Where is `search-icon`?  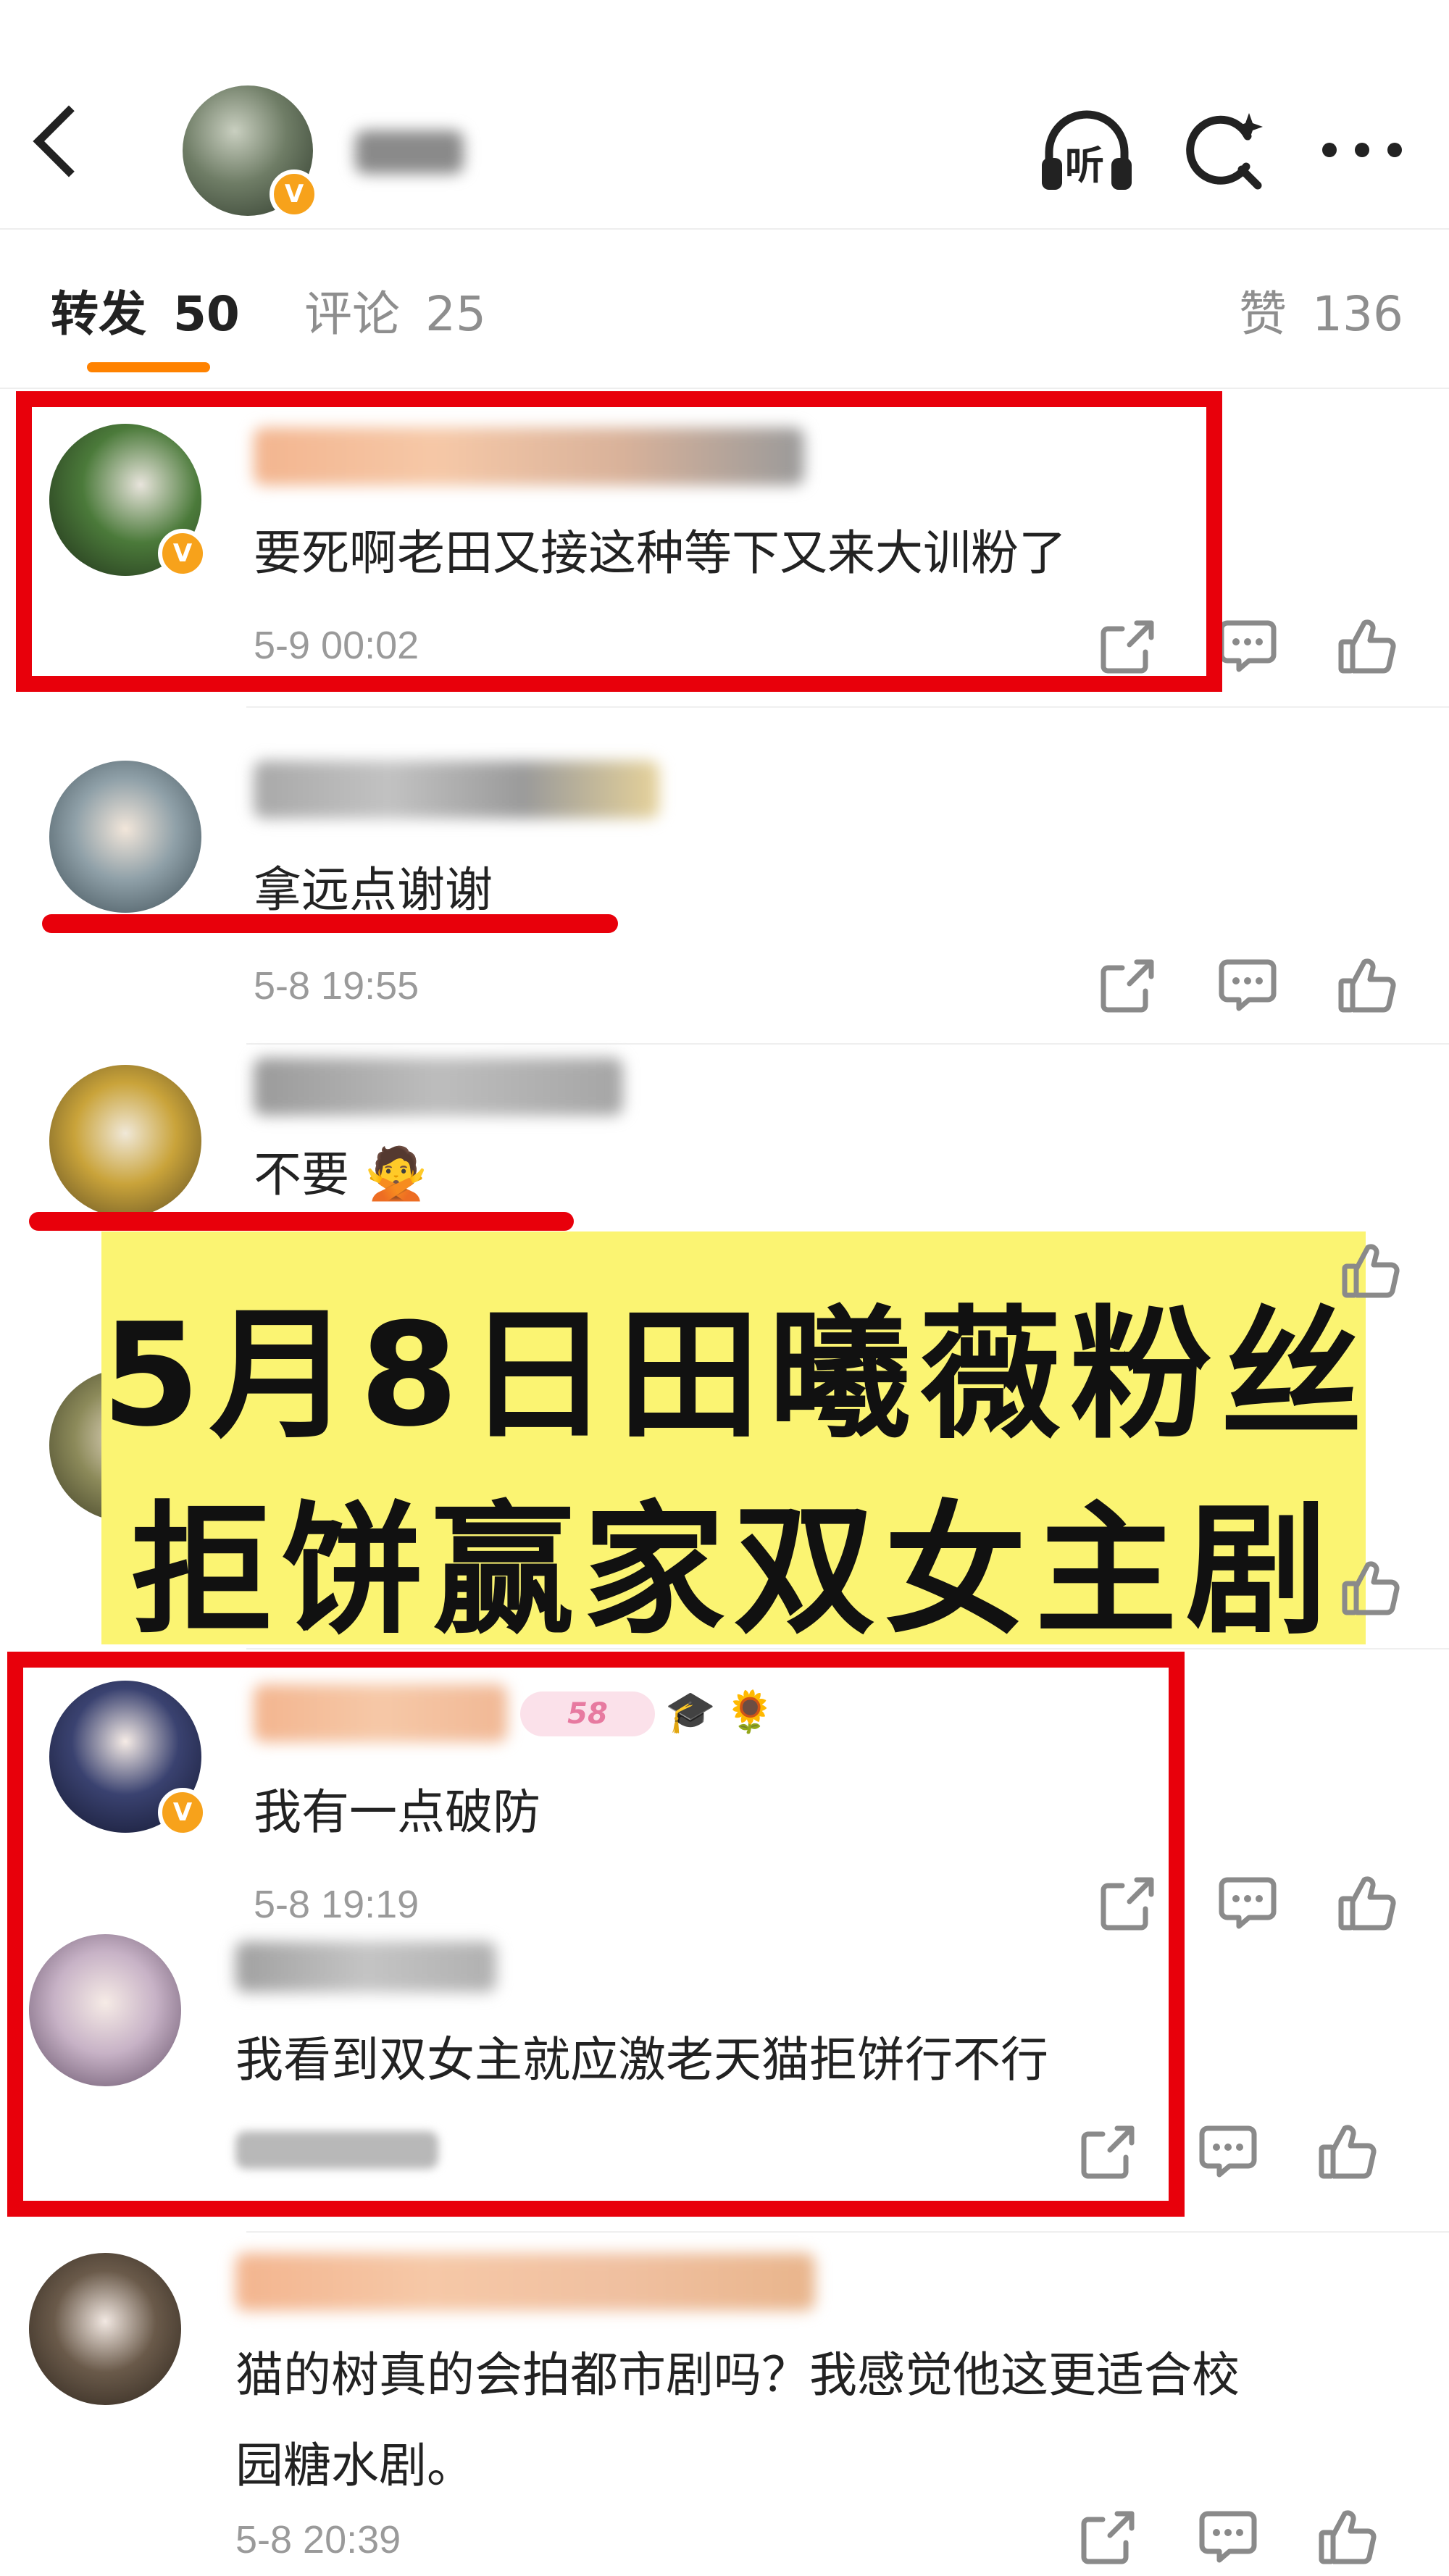 search-icon is located at coordinates (1224, 150).